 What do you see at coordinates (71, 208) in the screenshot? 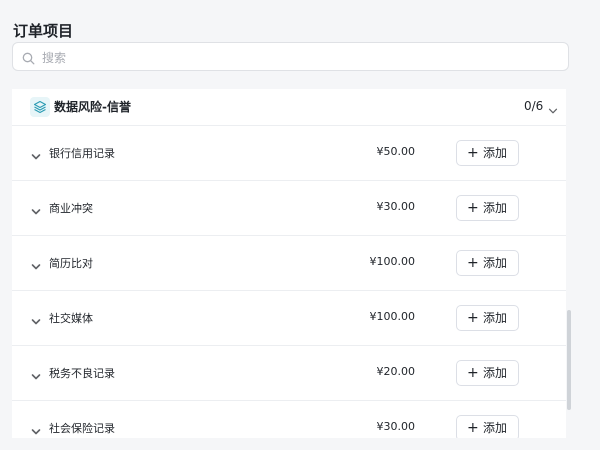
I see `item-name: 商业冲突` at bounding box center [71, 208].